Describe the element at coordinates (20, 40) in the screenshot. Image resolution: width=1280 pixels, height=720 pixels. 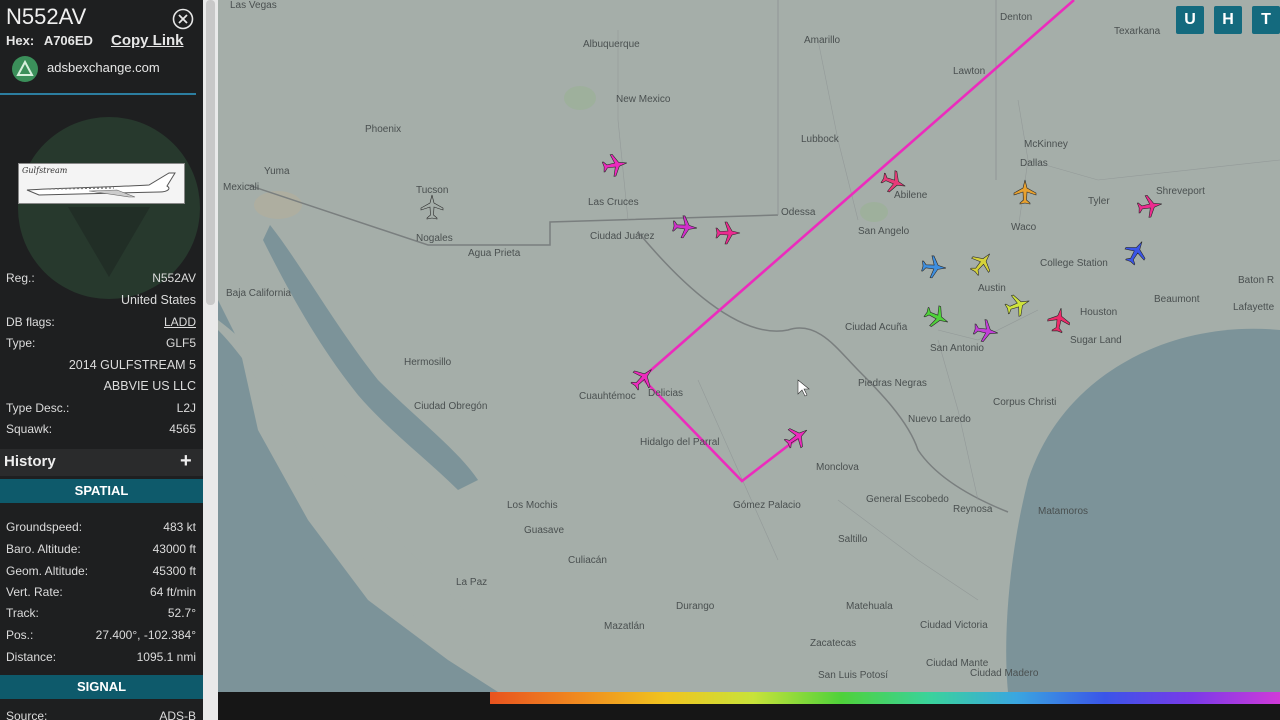
I see `hex-label: Hex:` at that location.